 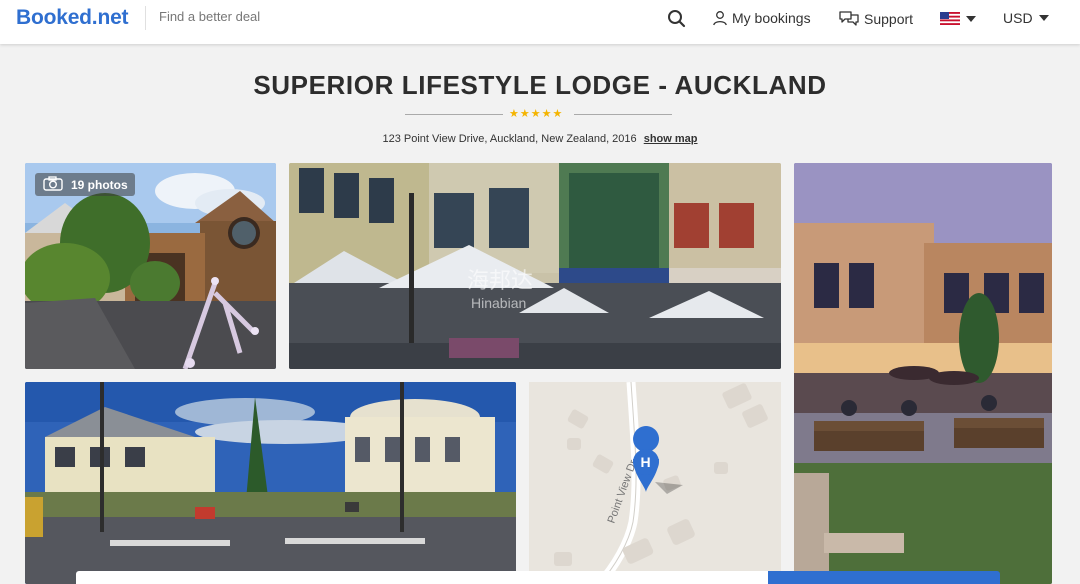 What do you see at coordinates (1018, 18) in the screenshot?
I see `currency-label: USD` at bounding box center [1018, 18].